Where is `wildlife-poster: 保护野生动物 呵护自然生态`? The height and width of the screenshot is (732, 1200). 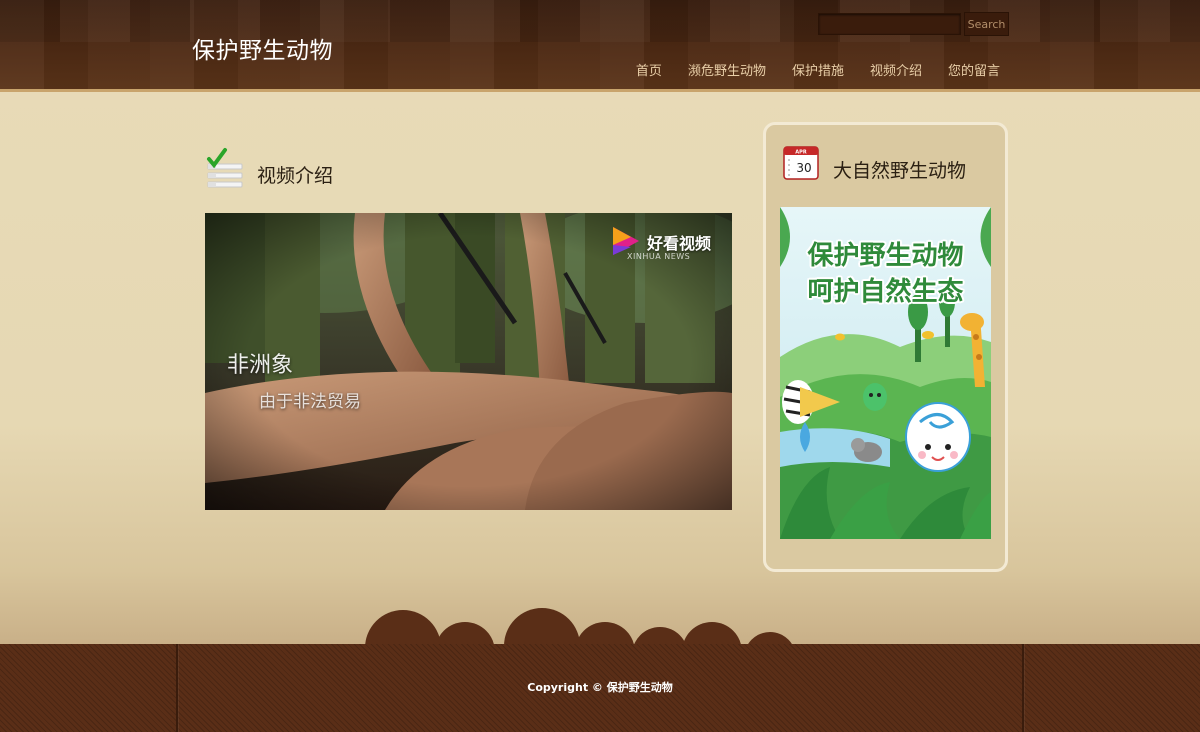 wildlife-poster: 保护野生动物 呵护自然生态 is located at coordinates (885, 373).